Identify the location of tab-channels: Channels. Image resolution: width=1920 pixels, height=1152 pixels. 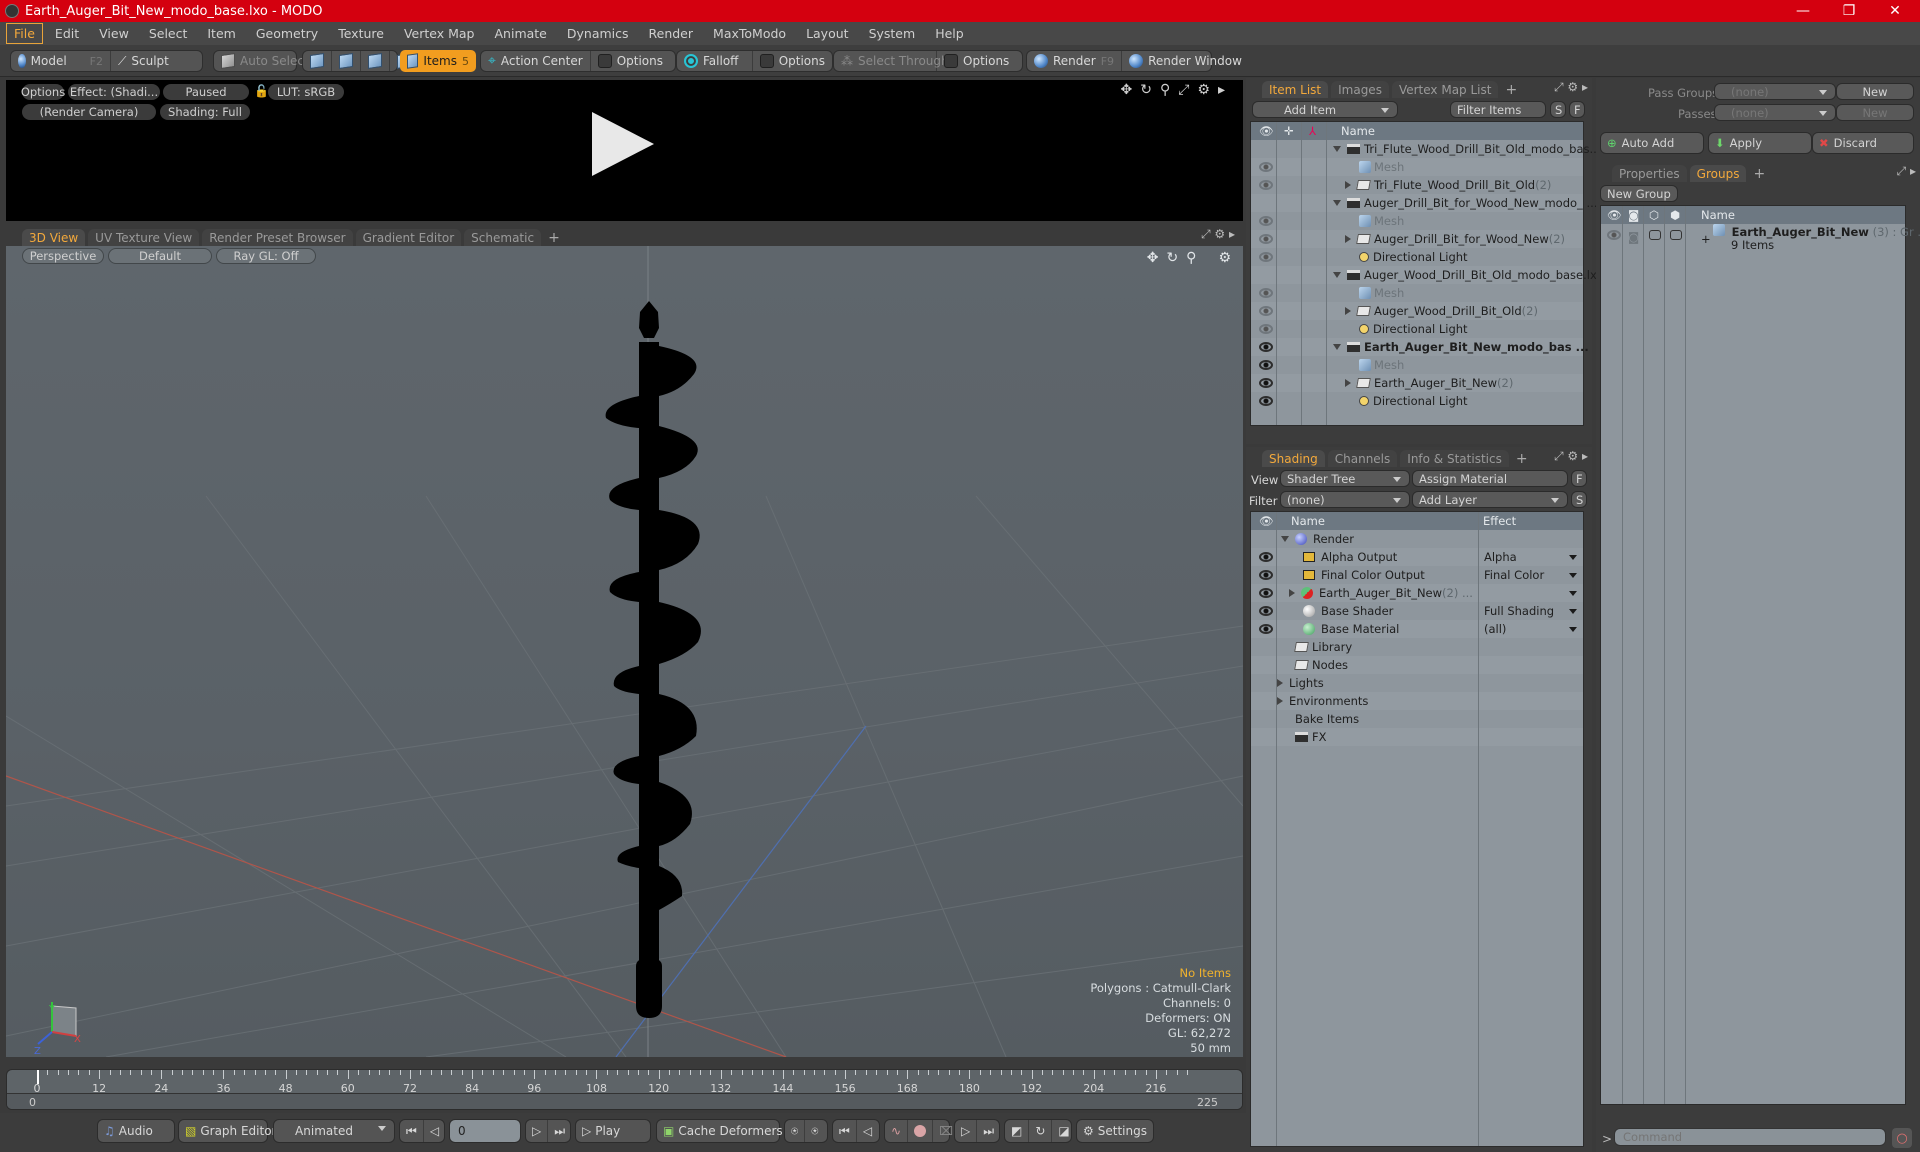
(1362, 458).